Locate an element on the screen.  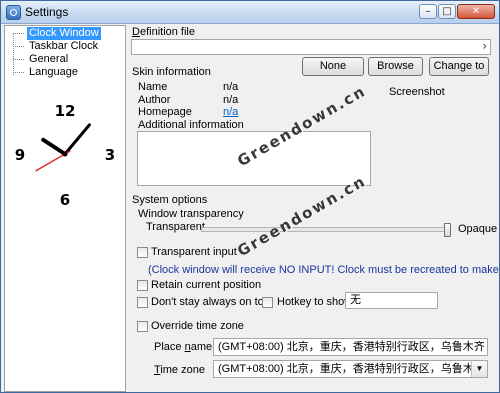
transparency-slider-thumb is located at coordinates (447, 230).